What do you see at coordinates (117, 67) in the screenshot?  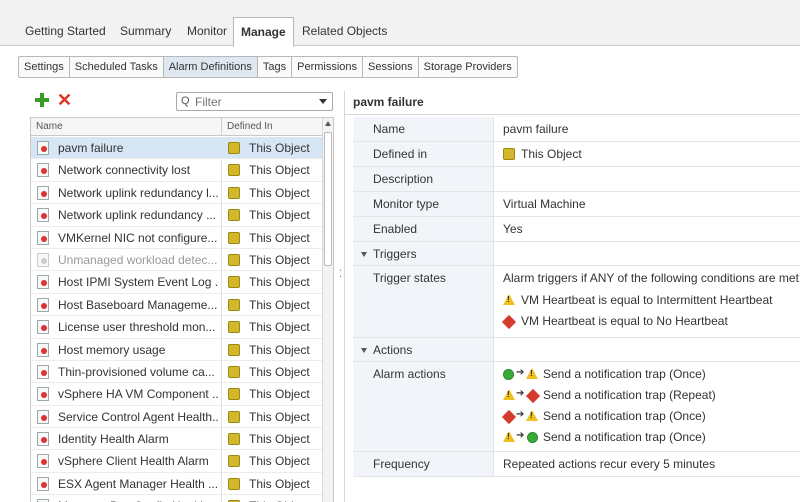 I see `subtab-scheduled-tasks: Scheduled Tasks` at bounding box center [117, 67].